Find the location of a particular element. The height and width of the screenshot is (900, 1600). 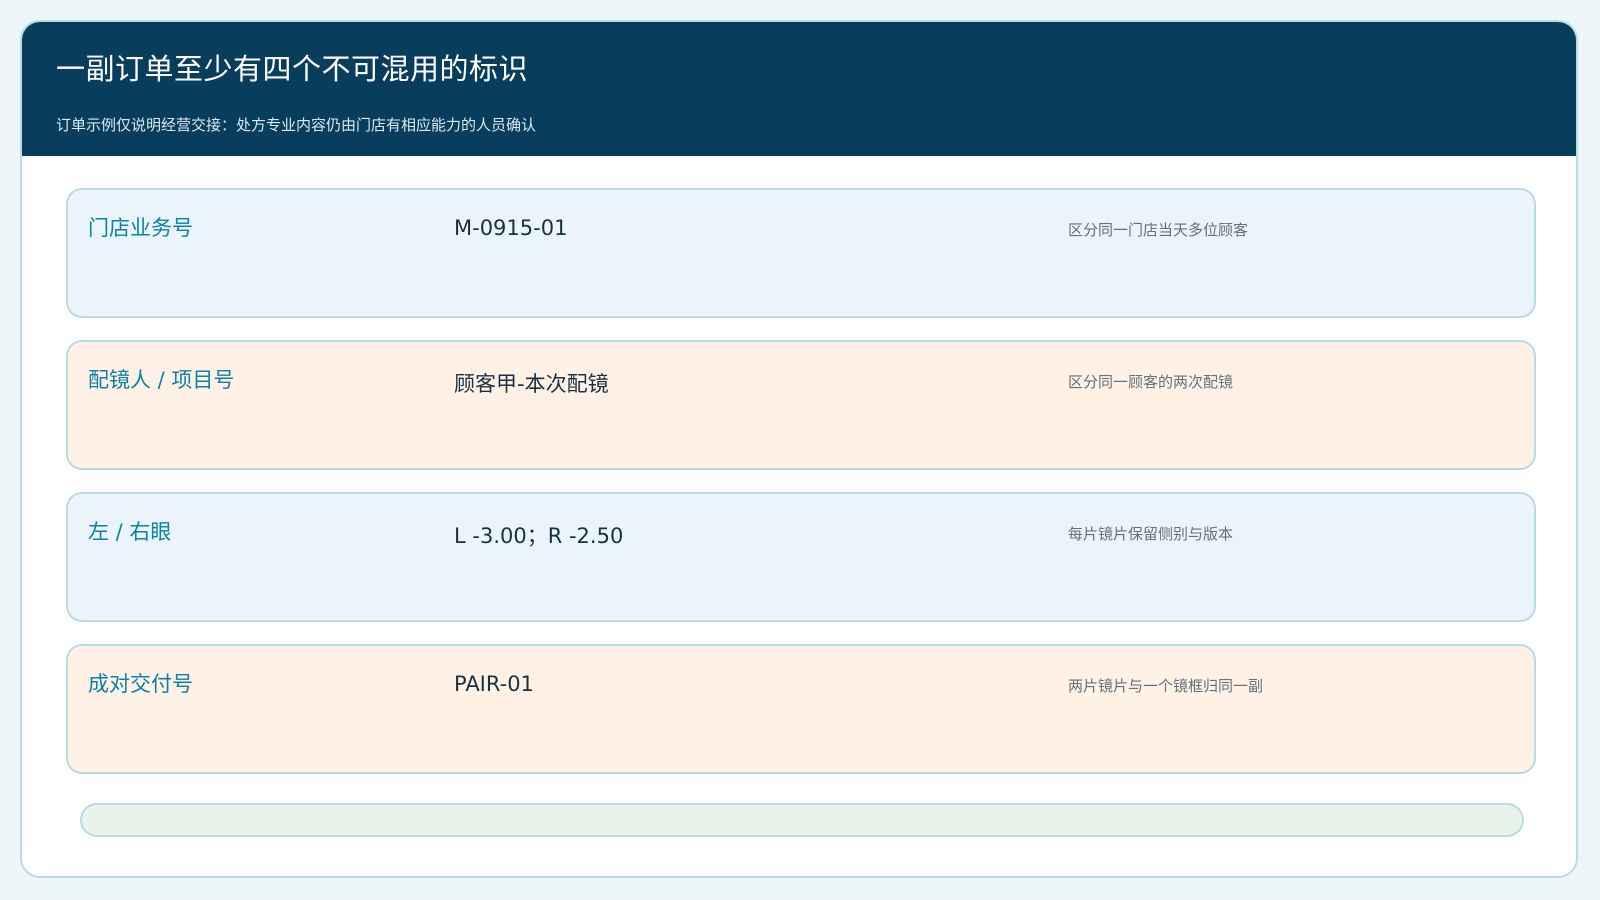

footer-bar is located at coordinates (802, 820).